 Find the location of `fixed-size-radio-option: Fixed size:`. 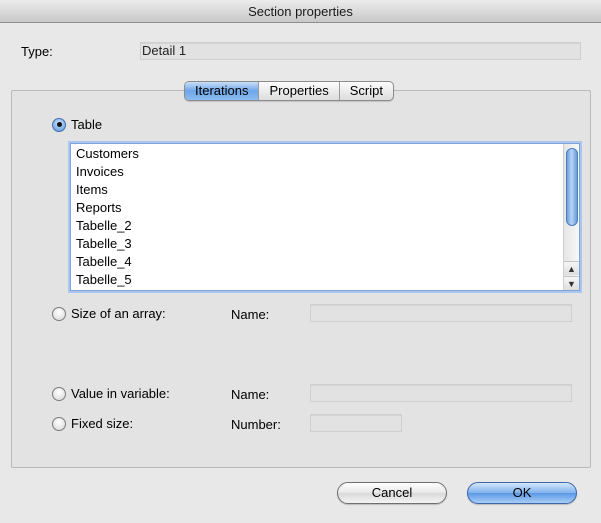

fixed-size-radio-option: Fixed size: is located at coordinates (92, 423).